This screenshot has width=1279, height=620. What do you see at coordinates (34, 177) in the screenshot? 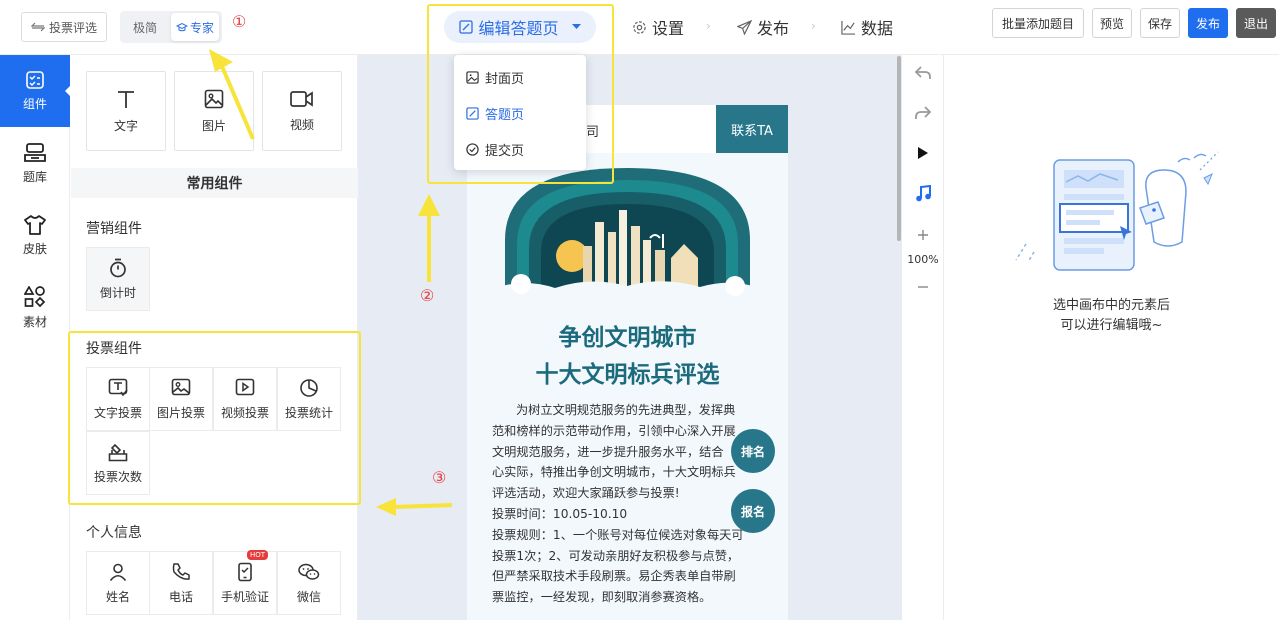
I see `rail-item-label: 题库` at bounding box center [34, 177].